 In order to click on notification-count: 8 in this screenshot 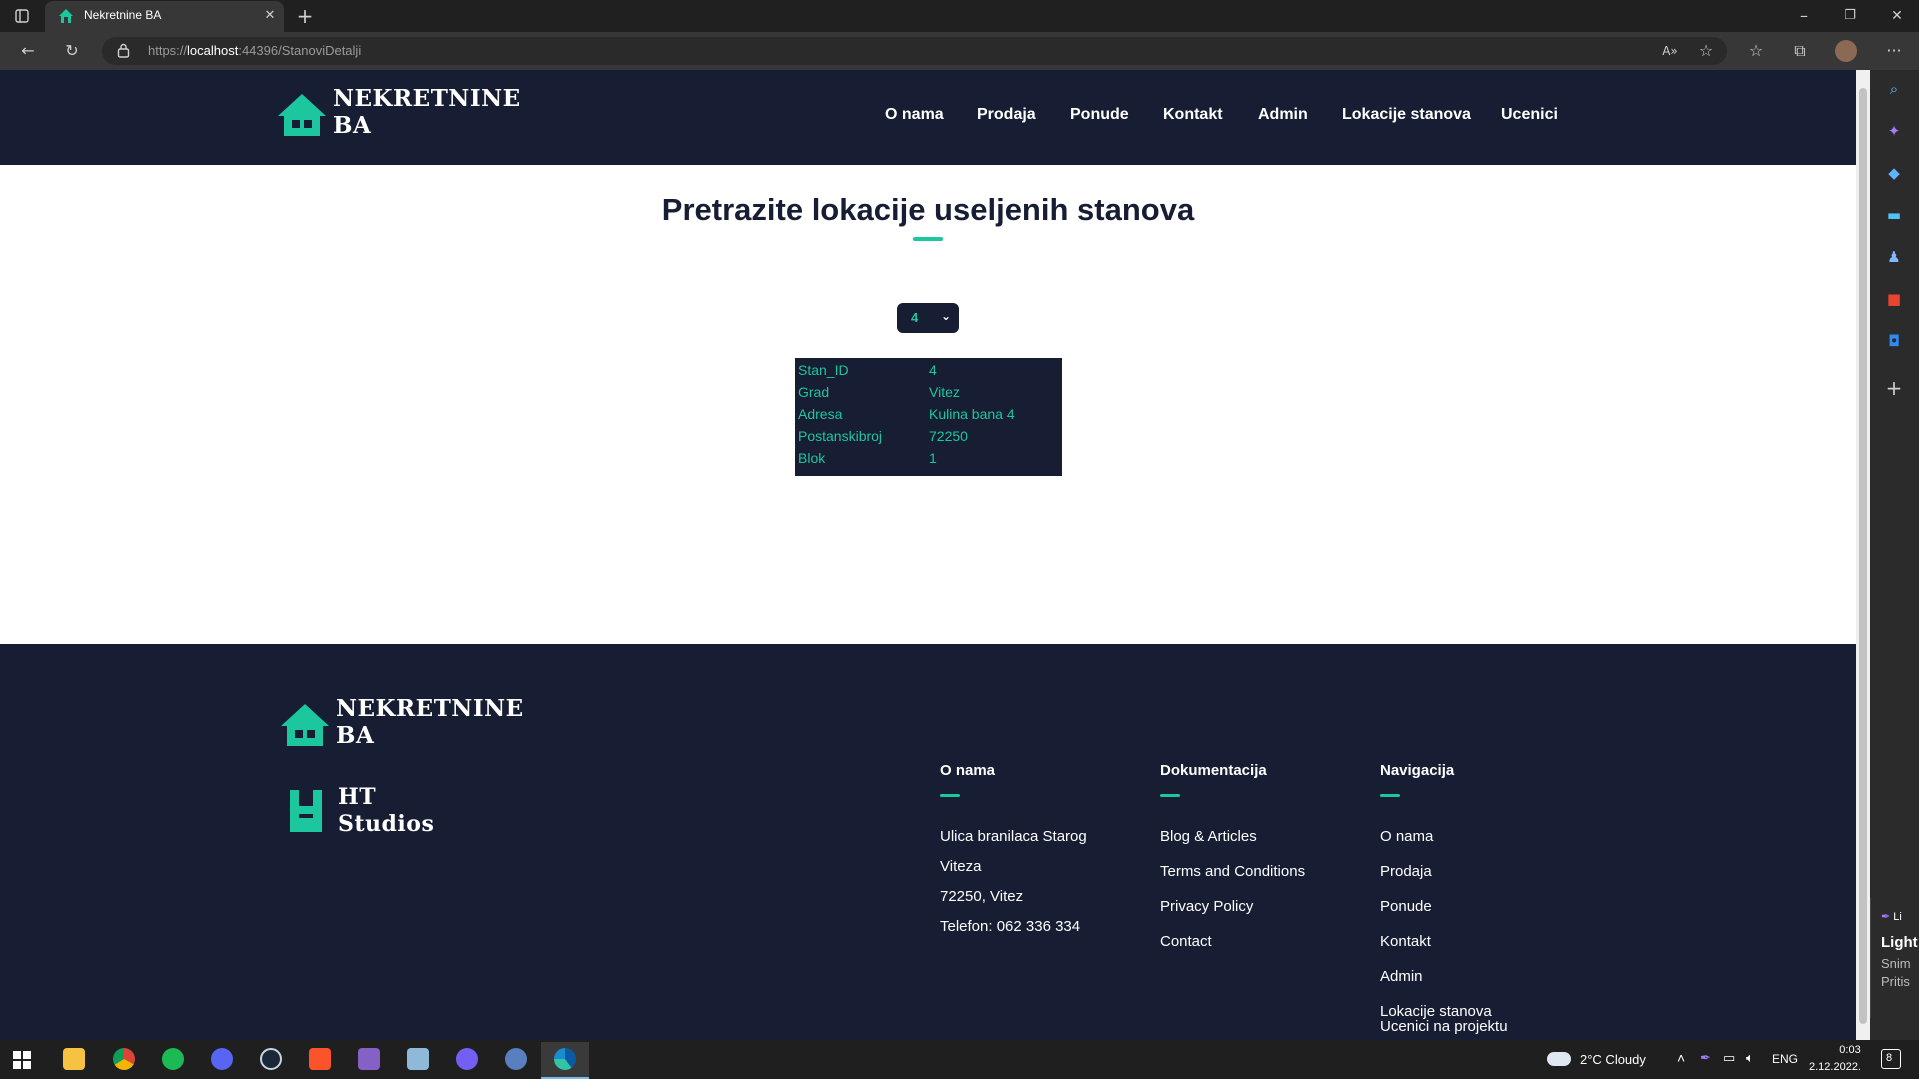, I will do `click(1889, 1058)`.